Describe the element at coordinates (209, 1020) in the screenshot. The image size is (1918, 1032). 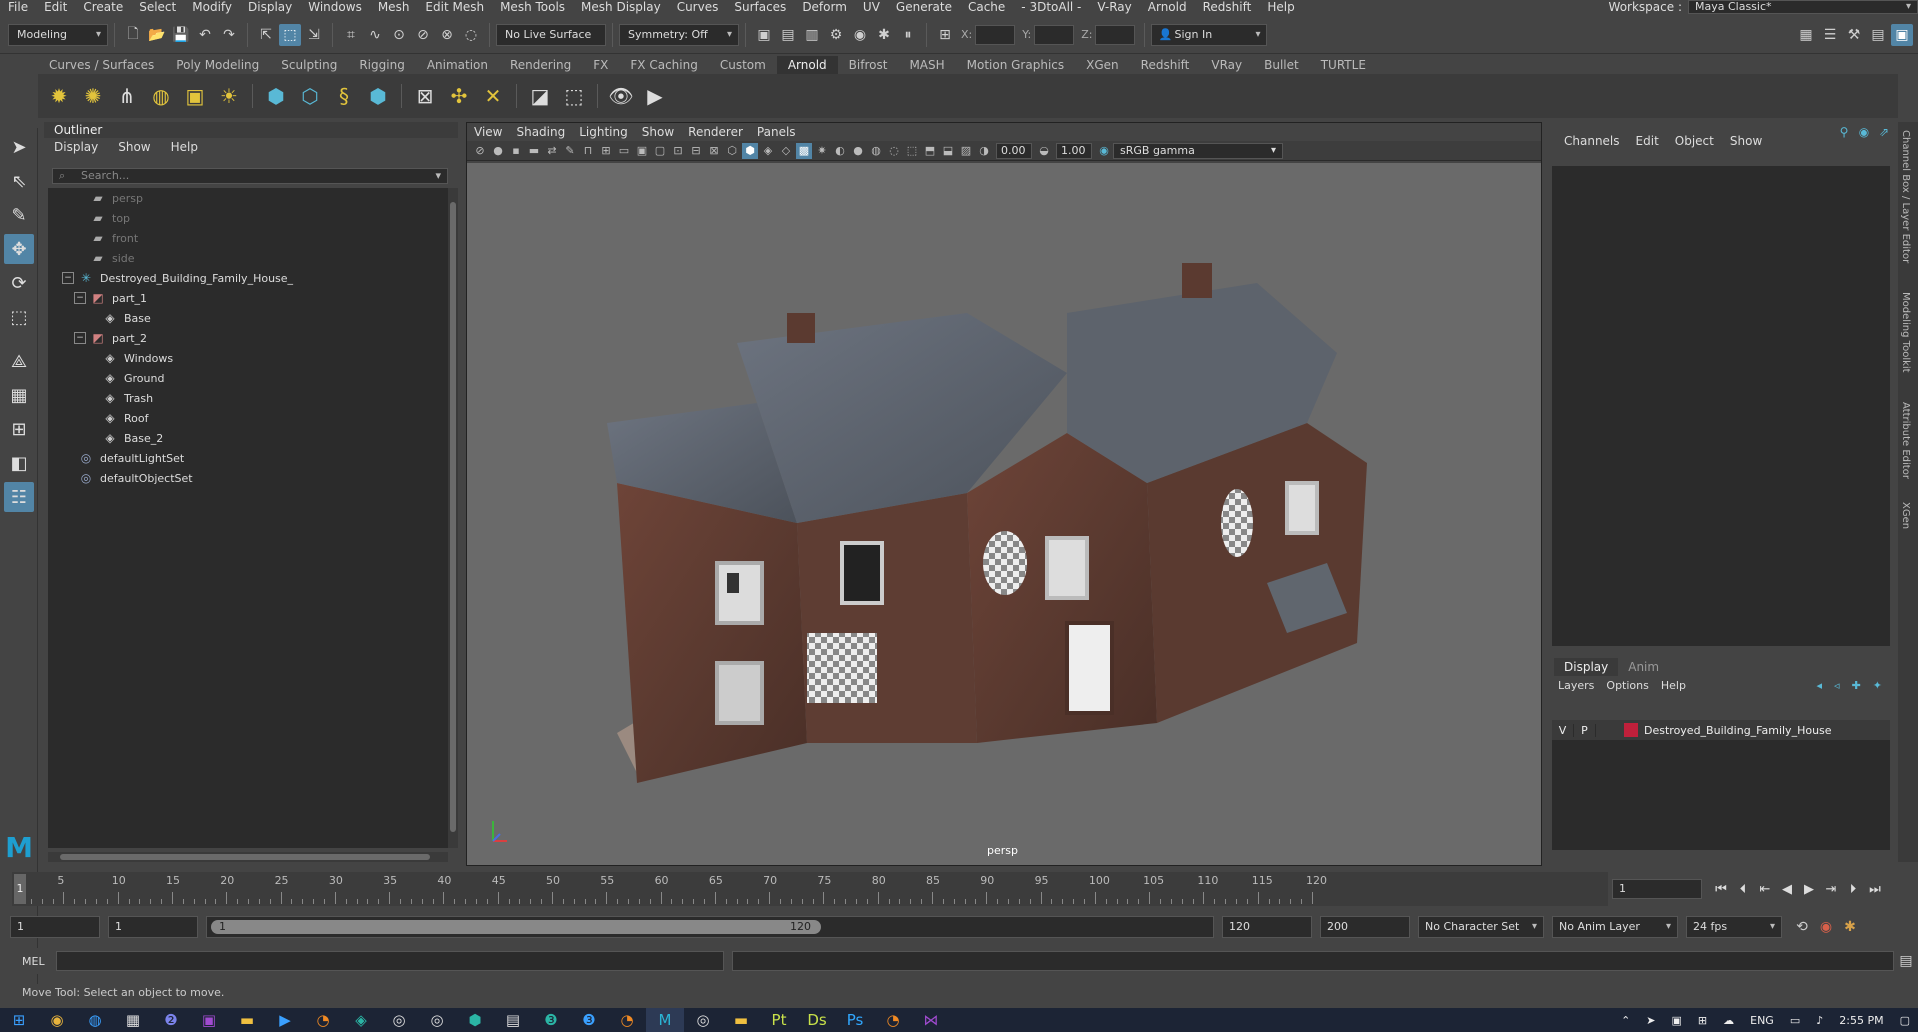
I see `onenote-icon: ▣` at that location.